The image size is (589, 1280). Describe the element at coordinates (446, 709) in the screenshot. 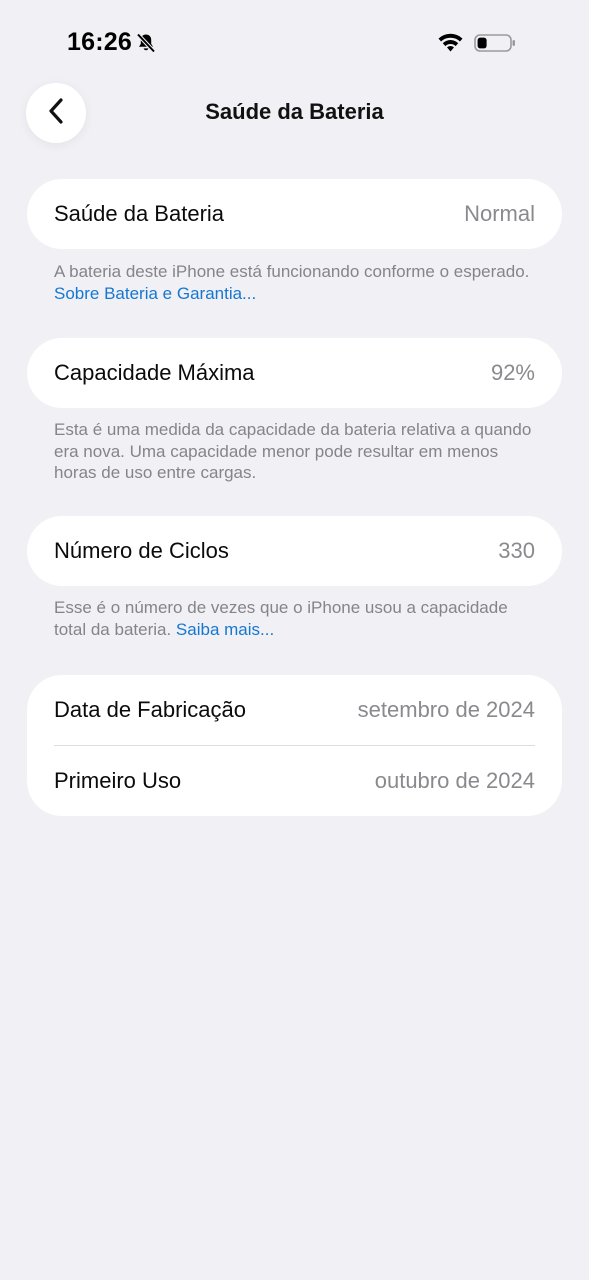

I see `manufacture-date-value: setembro de 2024` at that location.